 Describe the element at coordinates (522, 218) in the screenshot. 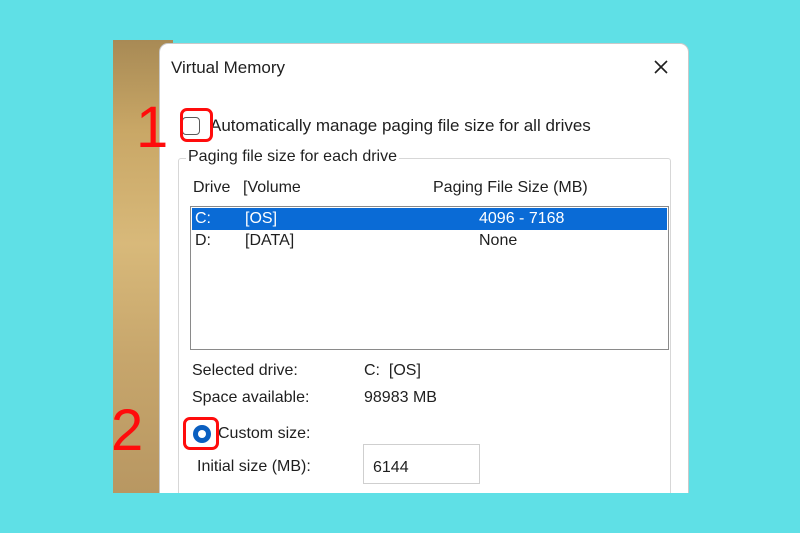

I see `drive-paging-size: 4096 - 7168` at that location.